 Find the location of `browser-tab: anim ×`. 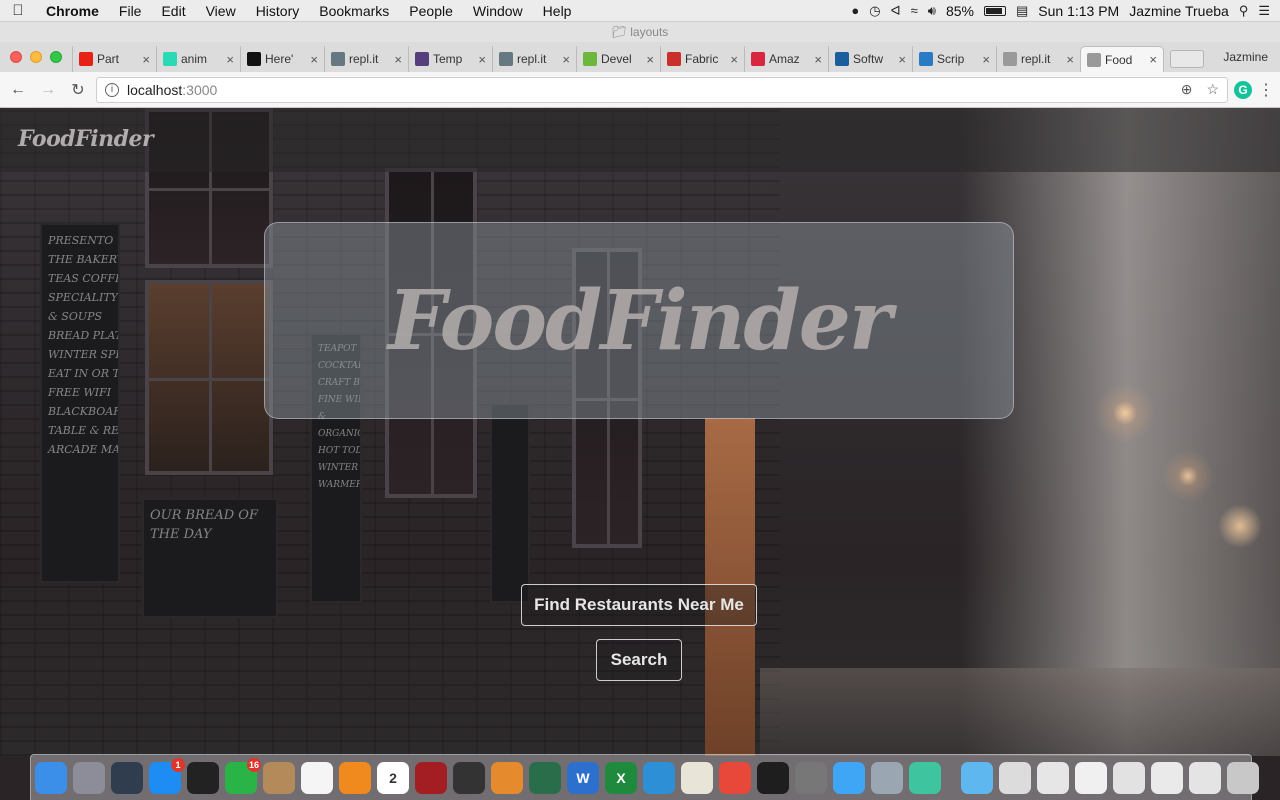

browser-tab: anim × is located at coordinates (198, 59).